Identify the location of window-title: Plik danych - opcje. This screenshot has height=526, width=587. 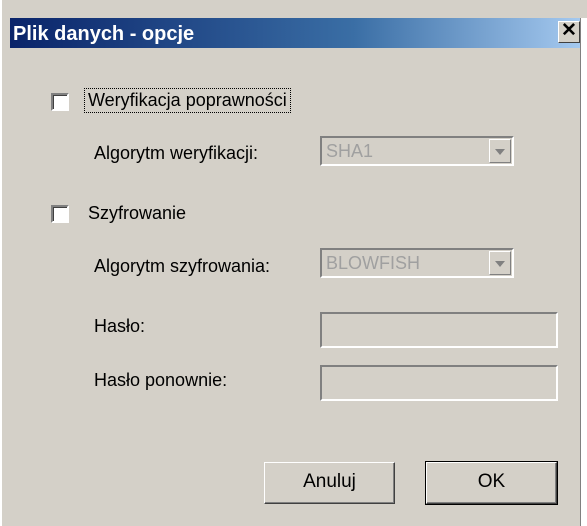
(104, 34).